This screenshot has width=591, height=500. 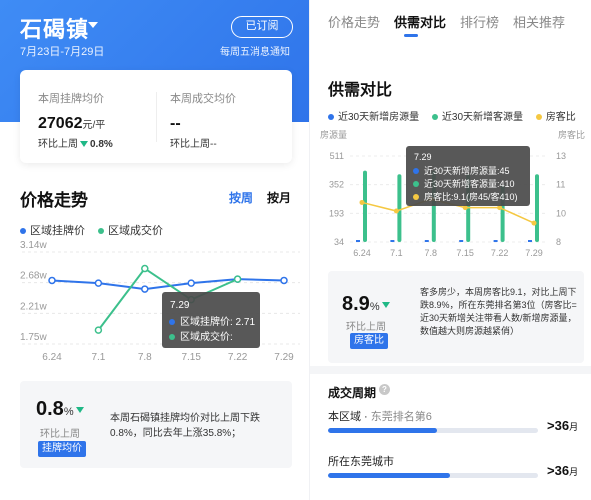 I want to click on listing-label: 本周挂牌均价, so click(x=71, y=99).